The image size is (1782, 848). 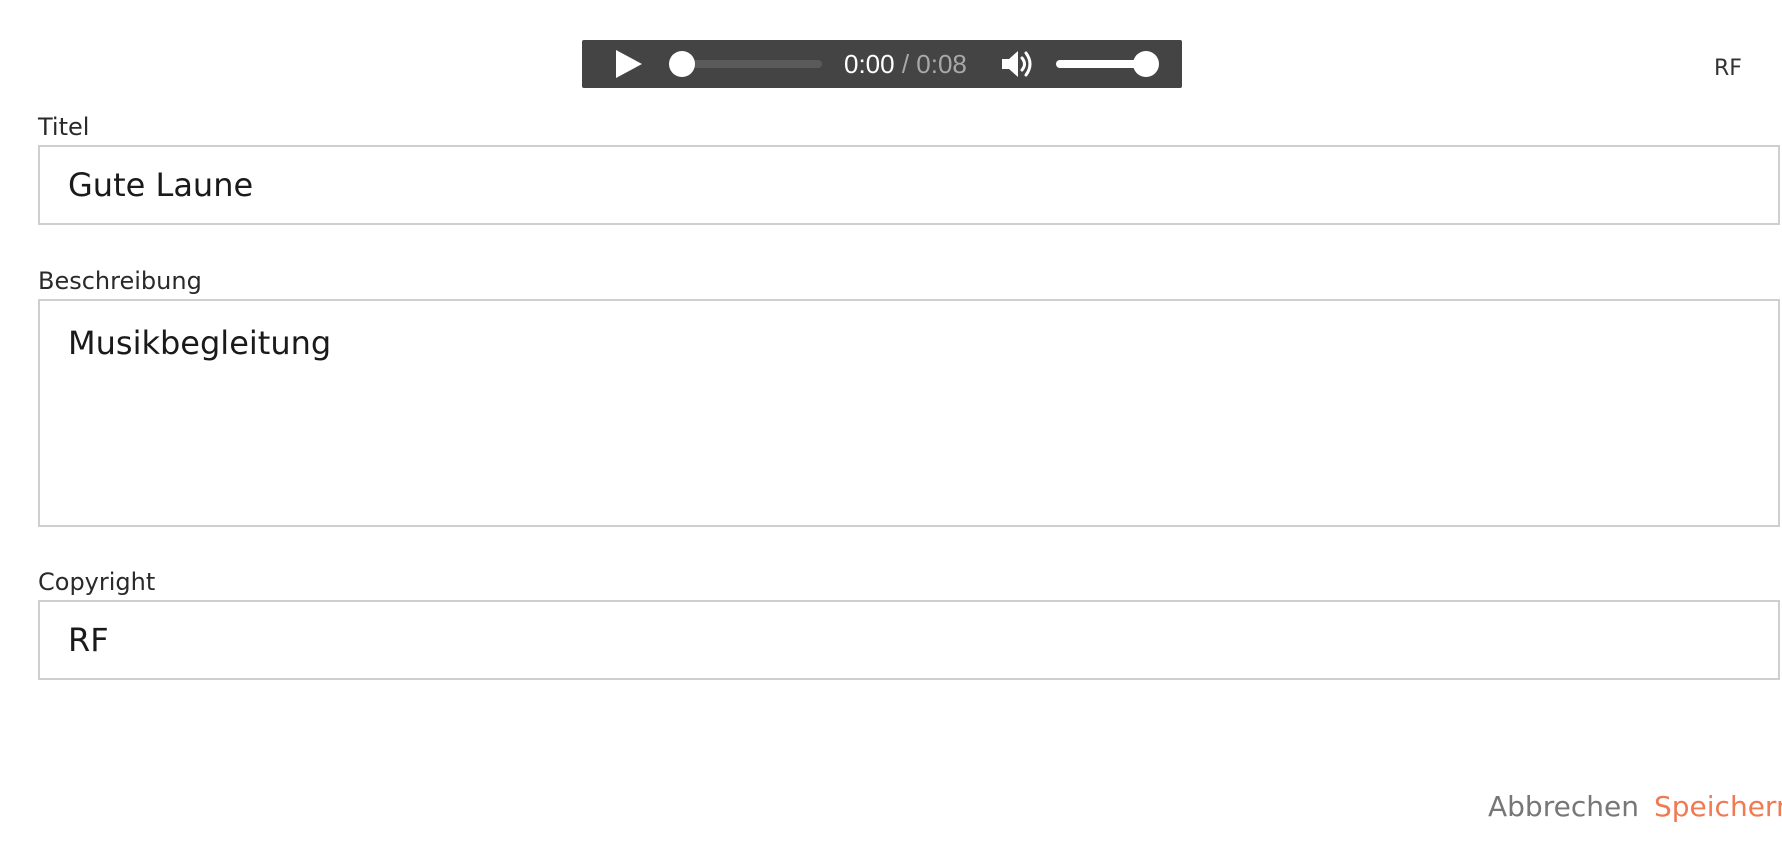 What do you see at coordinates (1146, 64) in the screenshot?
I see `volume-thumb` at bounding box center [1146, 64].